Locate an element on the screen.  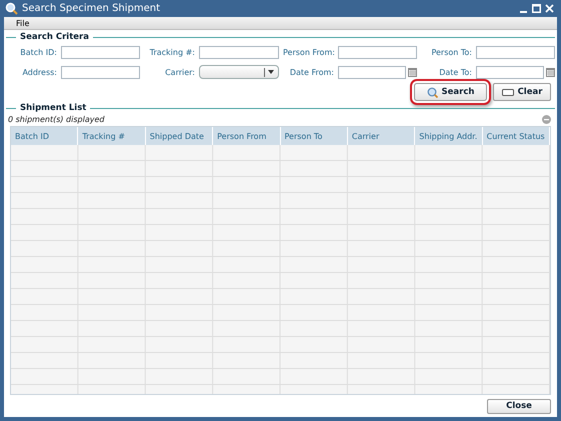
section-heading: Search Critera is located at coordinates (54, 37).